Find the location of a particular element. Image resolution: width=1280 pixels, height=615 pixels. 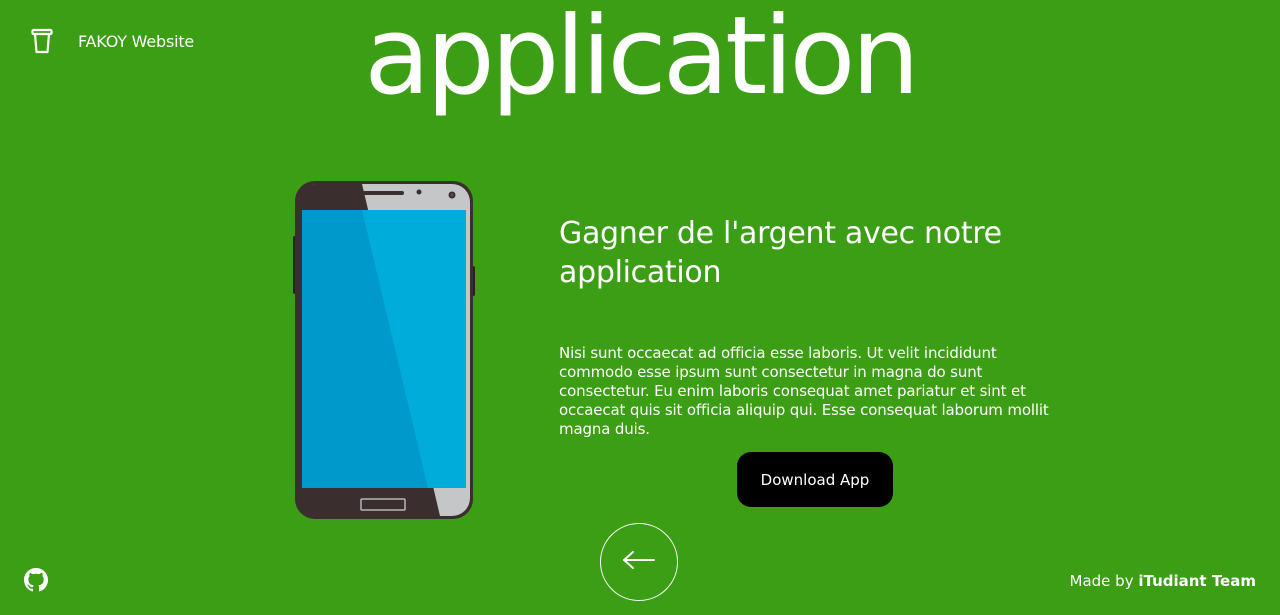

download-app-button: Download App is located at coordinates (815, 479).